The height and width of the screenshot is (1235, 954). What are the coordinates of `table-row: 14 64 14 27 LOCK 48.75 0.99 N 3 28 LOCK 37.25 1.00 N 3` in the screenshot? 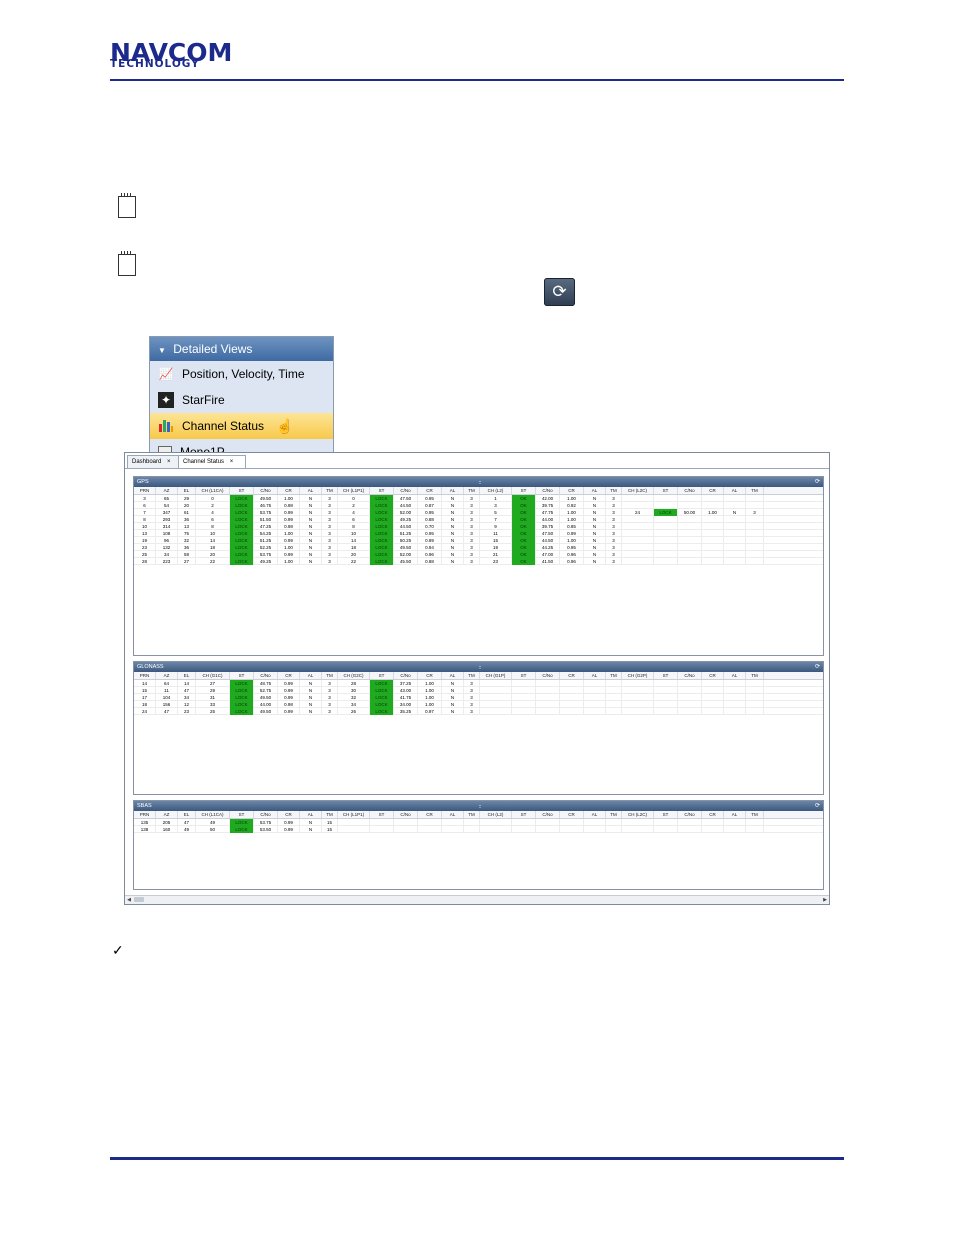 It's located at (478, 683).